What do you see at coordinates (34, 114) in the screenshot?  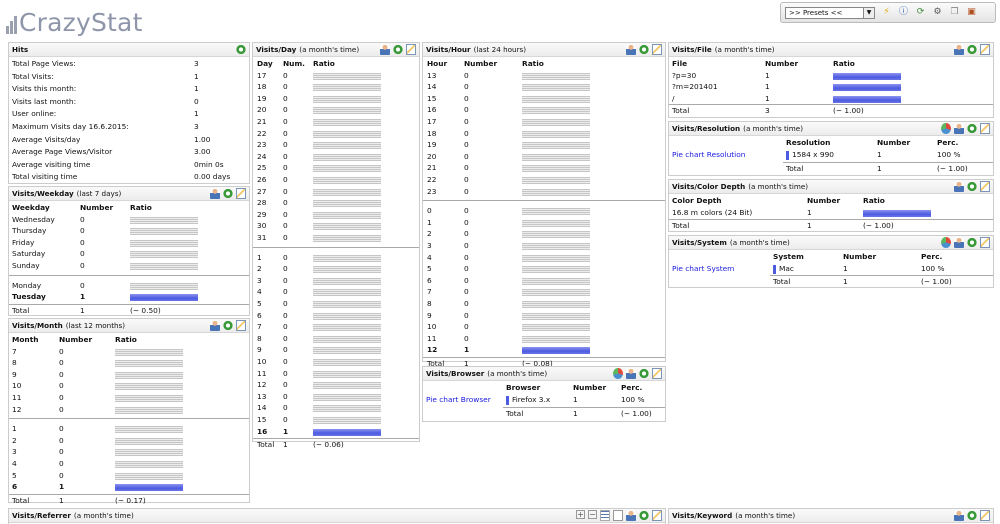 I see `hits-label: User online:` at bounding box center [34, 114].